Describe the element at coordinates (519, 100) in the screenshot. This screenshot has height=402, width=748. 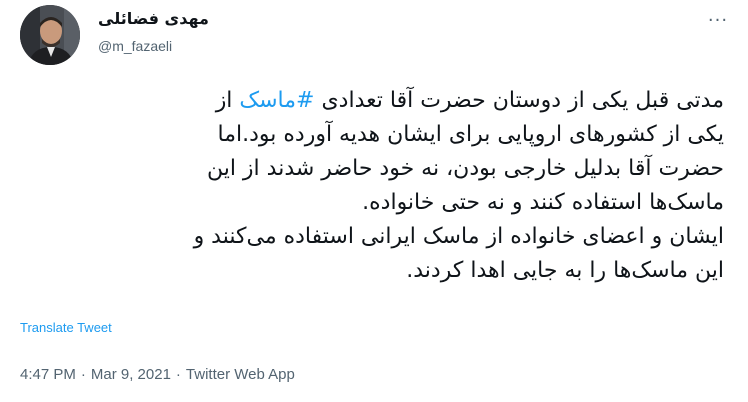
I see `tweet-text-segment: مدتی قبل یکی از دوستان حضرت آقا تعدادی` at that location.